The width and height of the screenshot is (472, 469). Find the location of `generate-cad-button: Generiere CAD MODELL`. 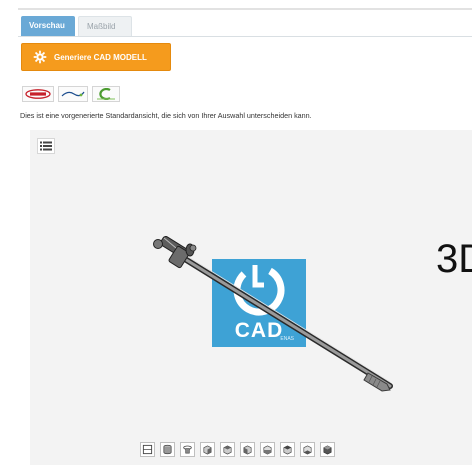

generate-cad-button: Generiere CAD MODELL is located at coordinates (96, 57).